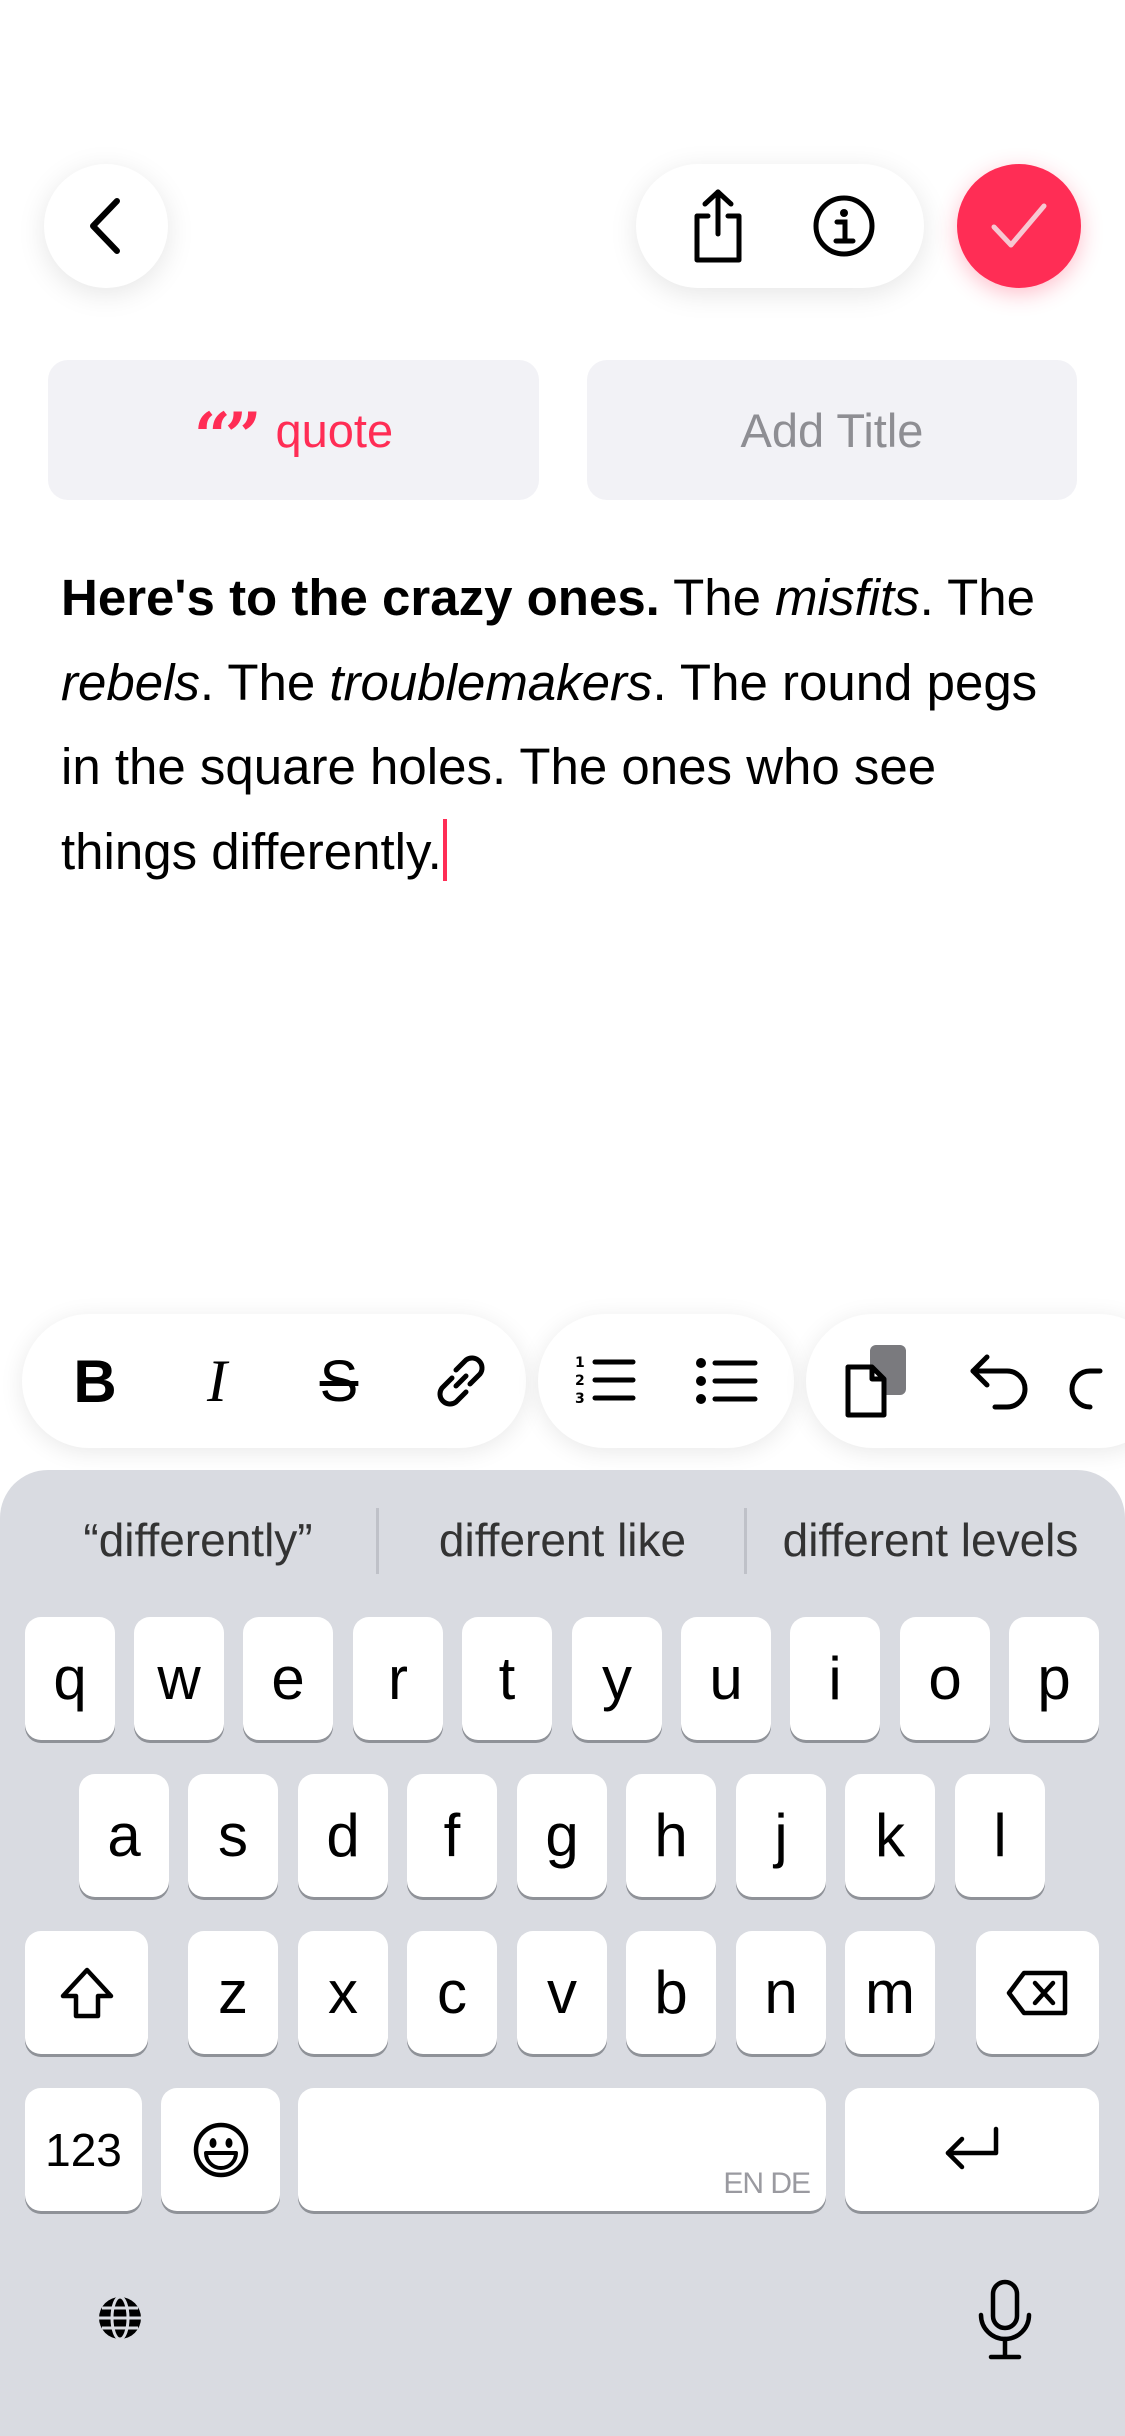 The width and height of the screenshot is (1125, 2436). What do you see at coordinates (832, 430) in the screenshot?
I see `add-title-button: Add Title` at bounding box center [832, 430].